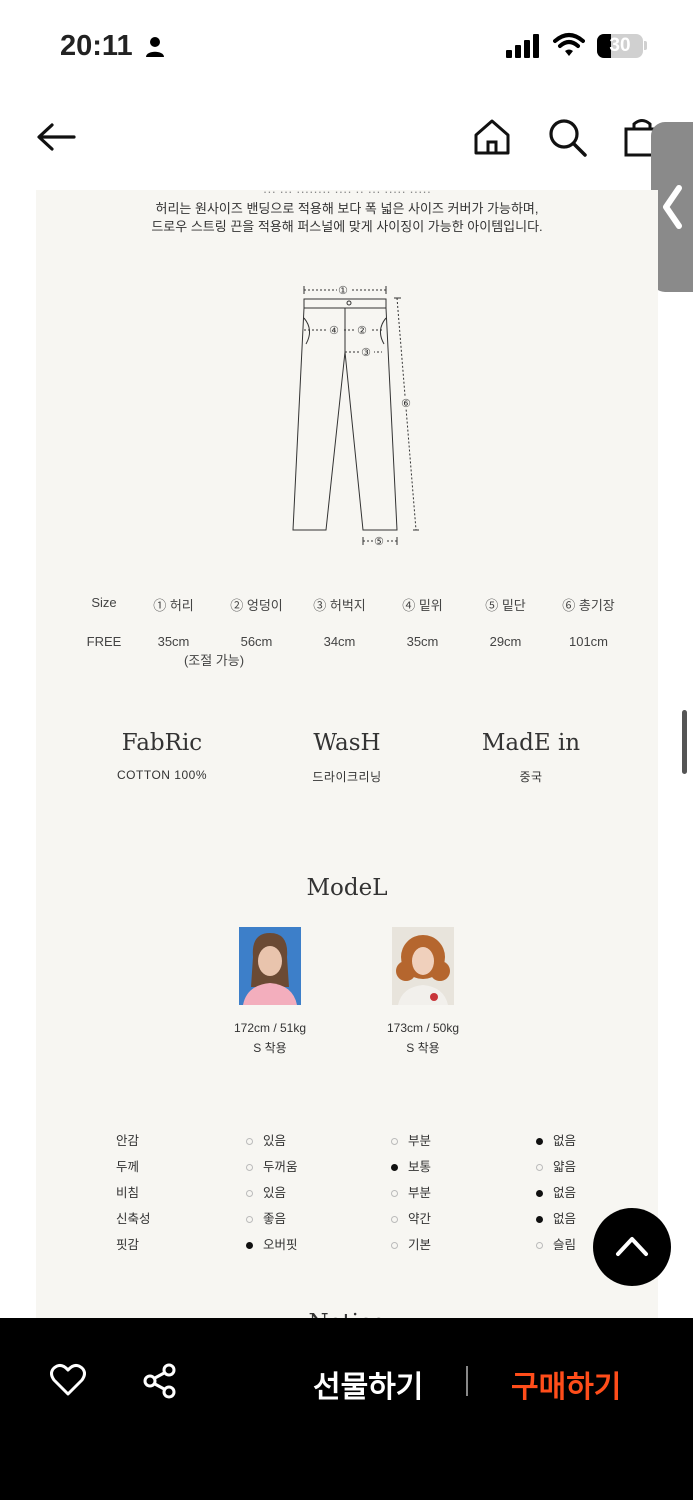  Describe the element at coordinates (280, 1167) in the screenshot. I see `attribute-option-label: 두꺼움` at that location.